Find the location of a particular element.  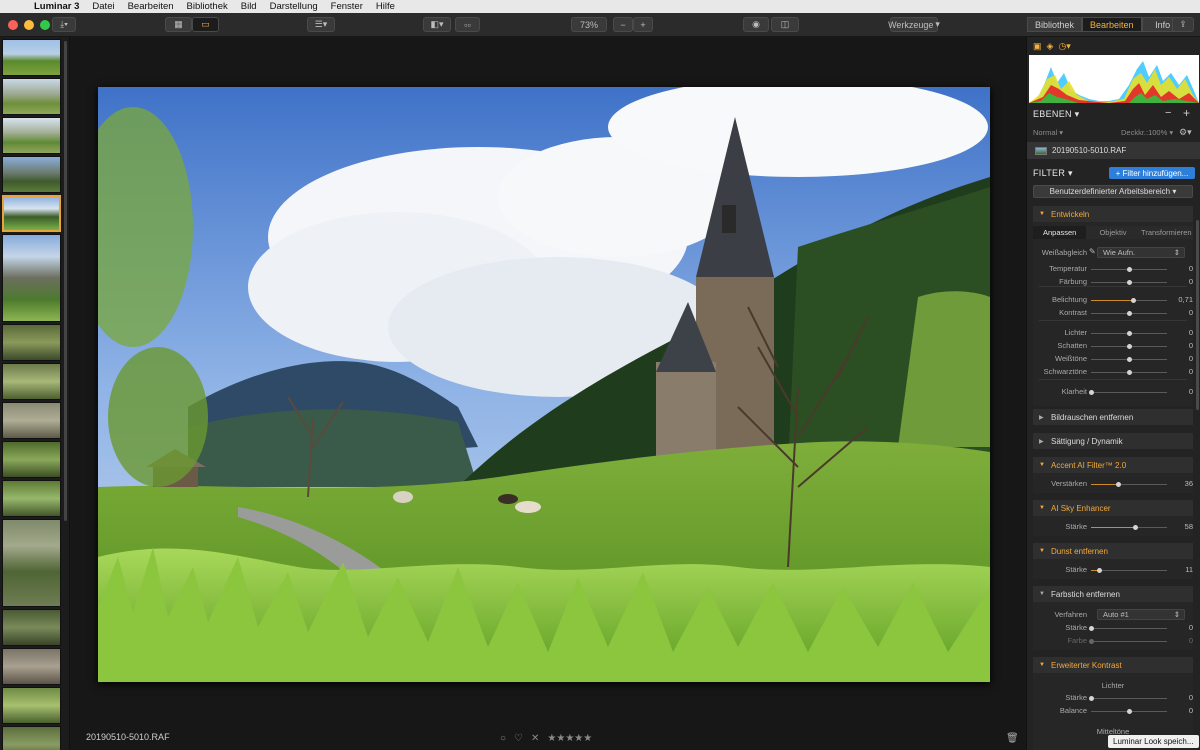

zoom-level-dropdown: 73% is located at coordinates (589, 24).